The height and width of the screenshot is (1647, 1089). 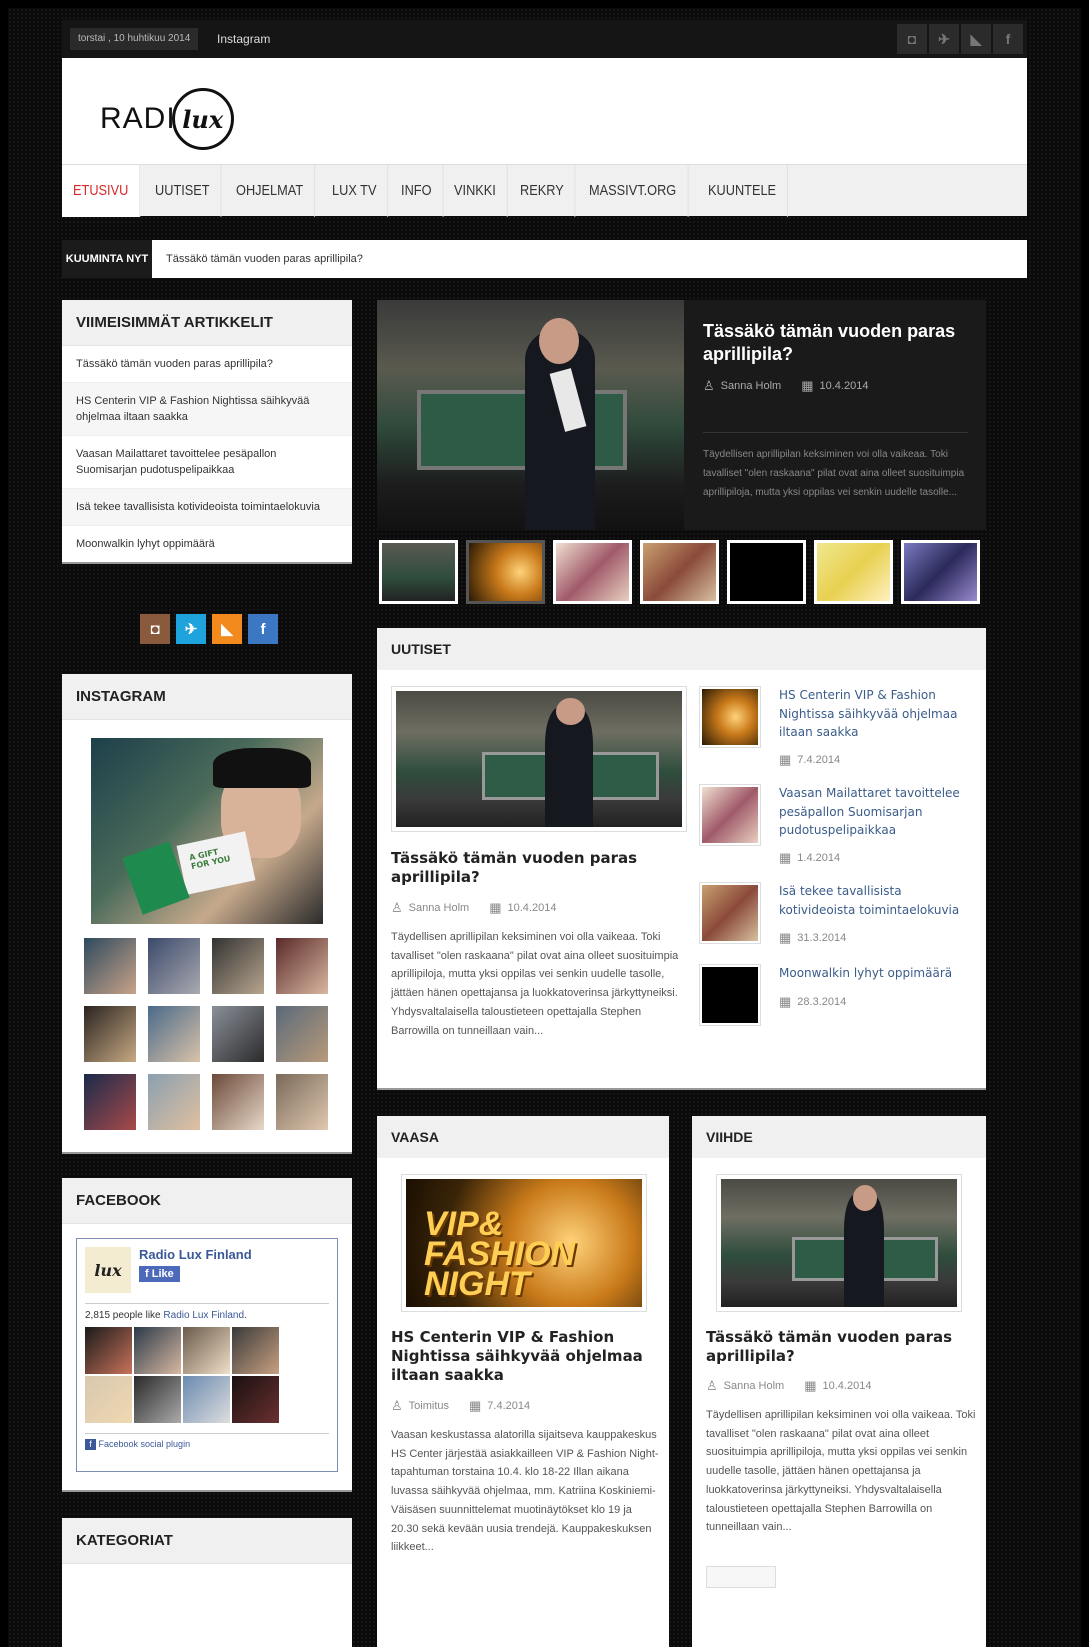 What do you see at coordinates (202, 119) in the screenshot?
I see `logo-mark: lux` at bounding box center [202, 119].